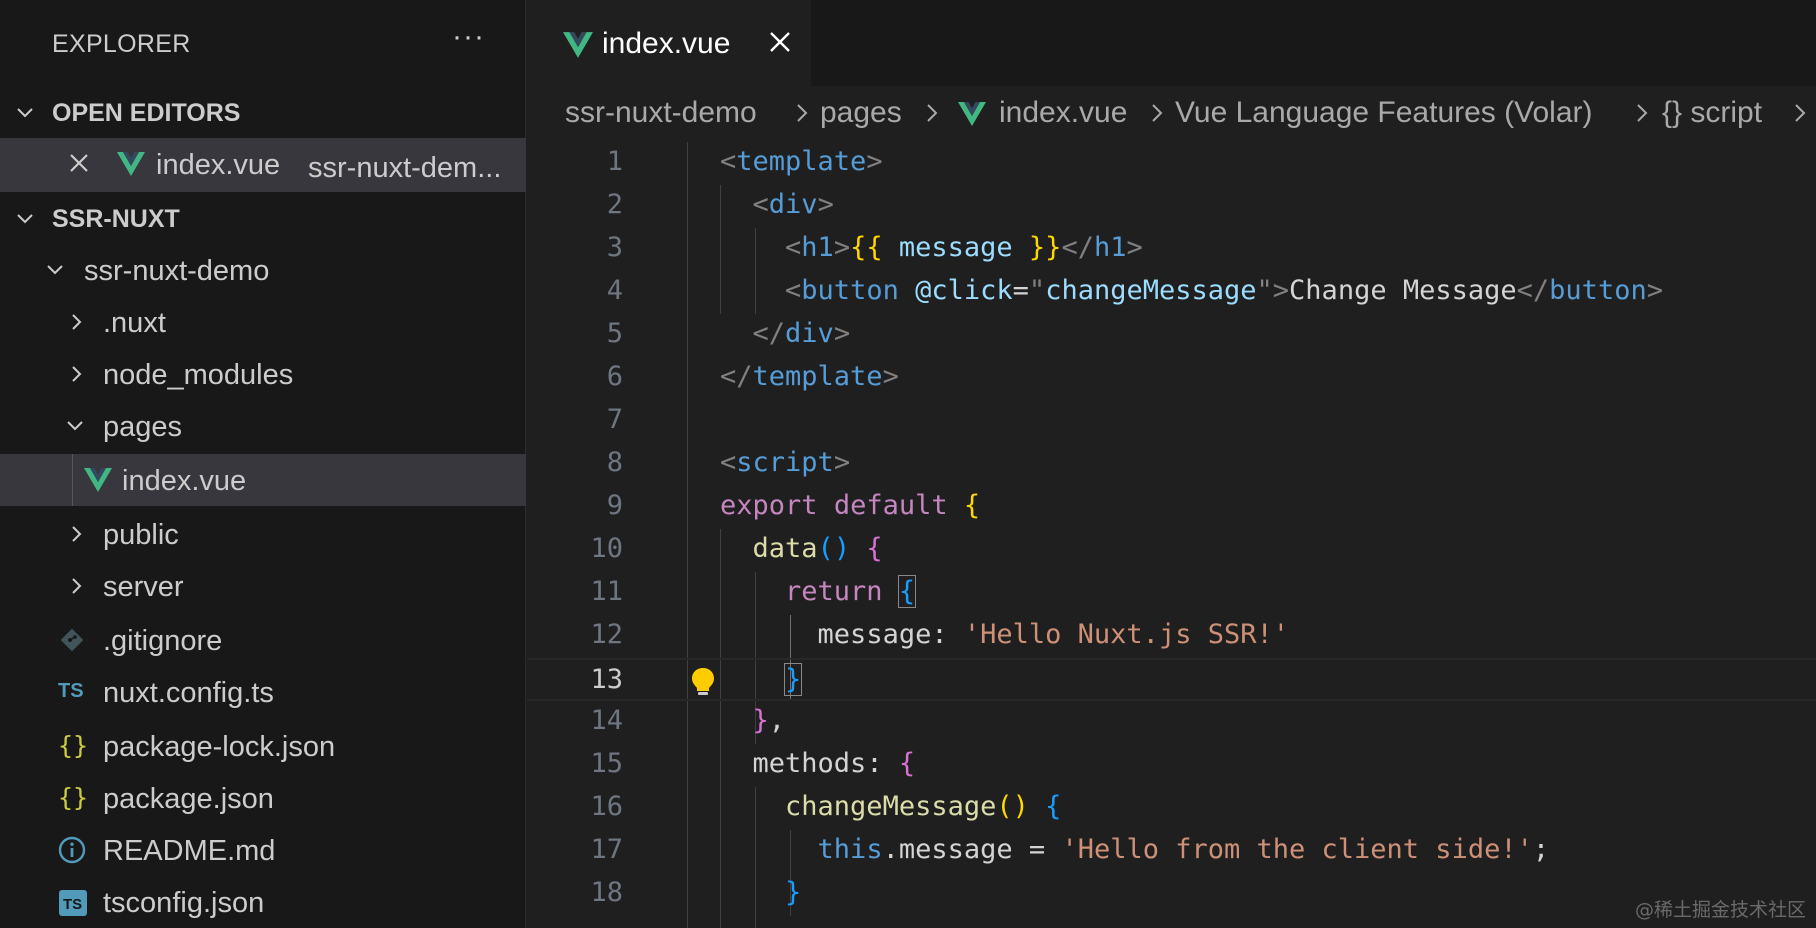  What do you see at coordinates (606, 720) in the screenshot?
I see `line-number: 14` at bounding box center [606, 720].